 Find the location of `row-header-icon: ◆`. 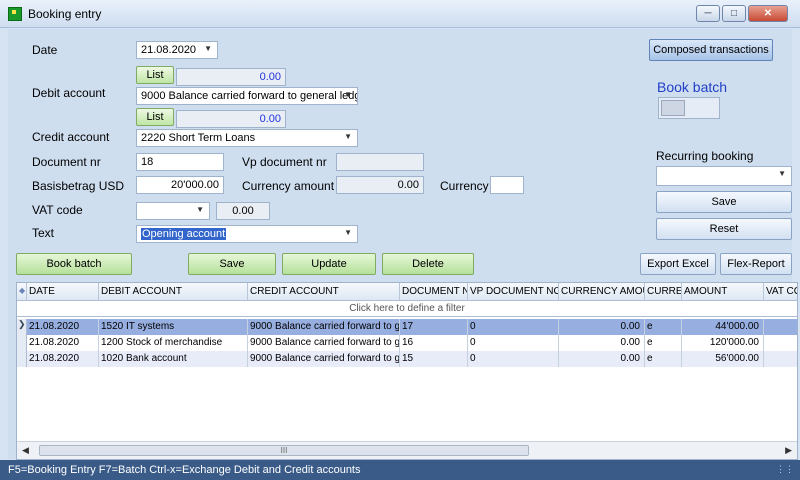

row-header-icon: ◆ is located at coordinates (22, 292).